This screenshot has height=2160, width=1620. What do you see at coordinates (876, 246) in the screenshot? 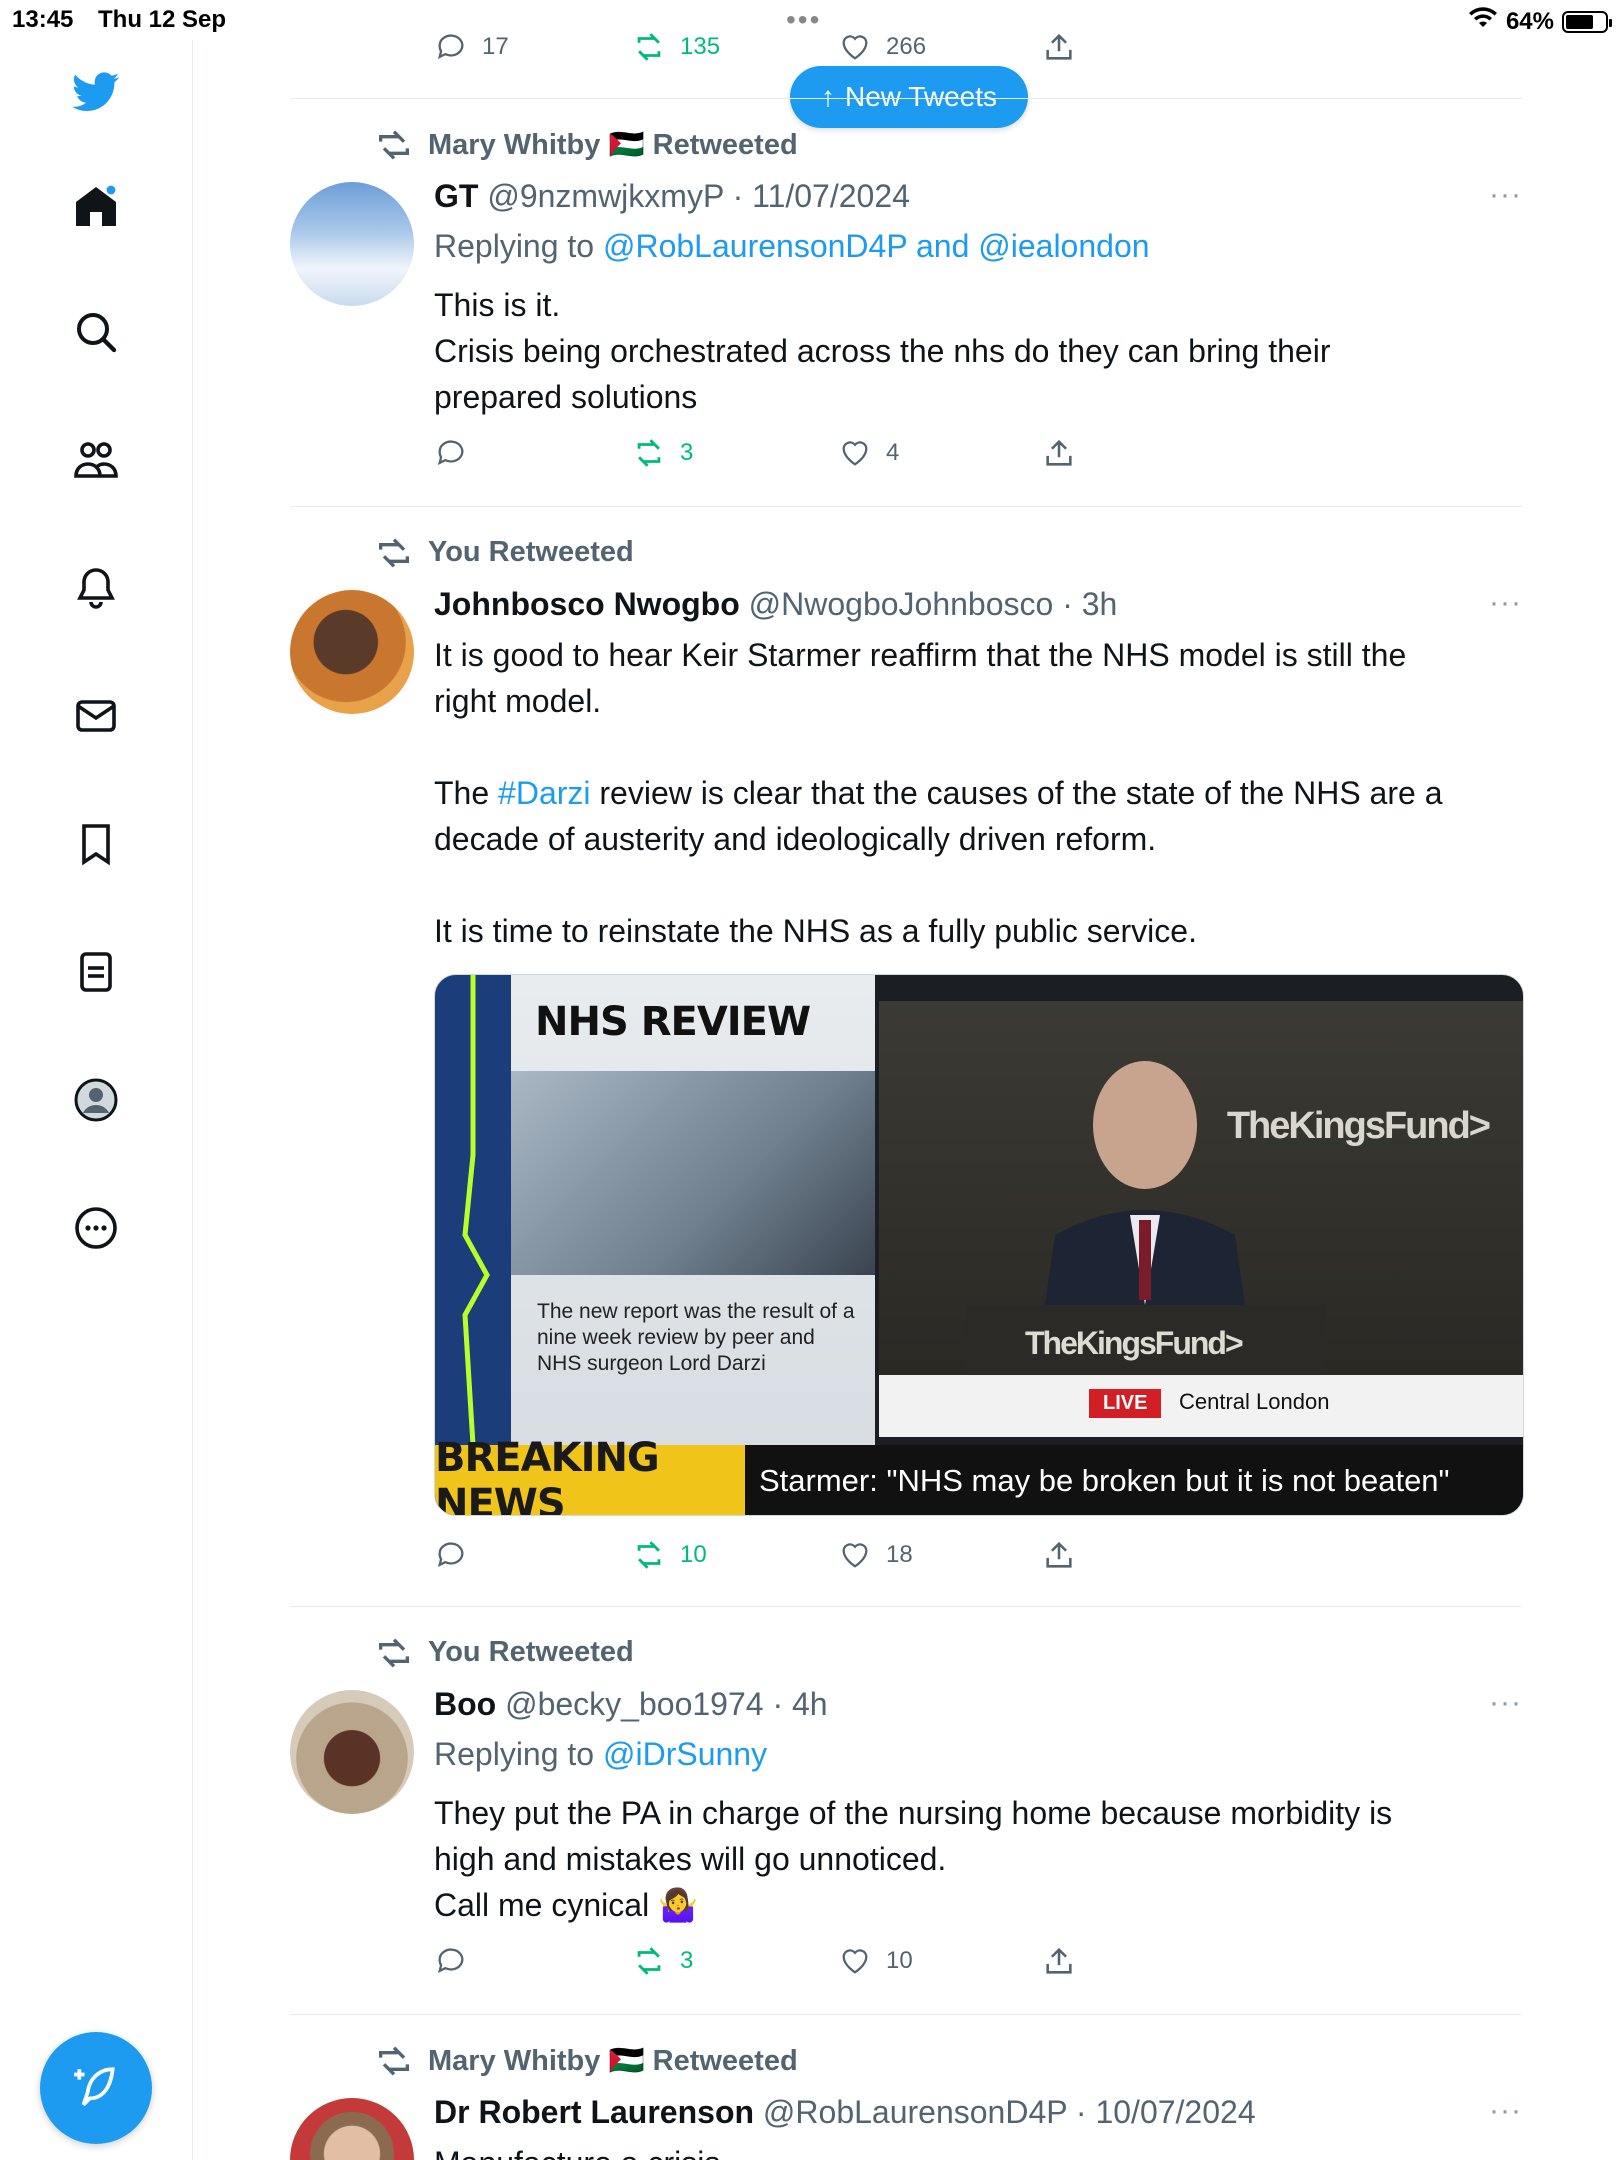
I see `replying-to-link: @RobLaurensonD4P and @iealondon` at bounding box center [876, 246].